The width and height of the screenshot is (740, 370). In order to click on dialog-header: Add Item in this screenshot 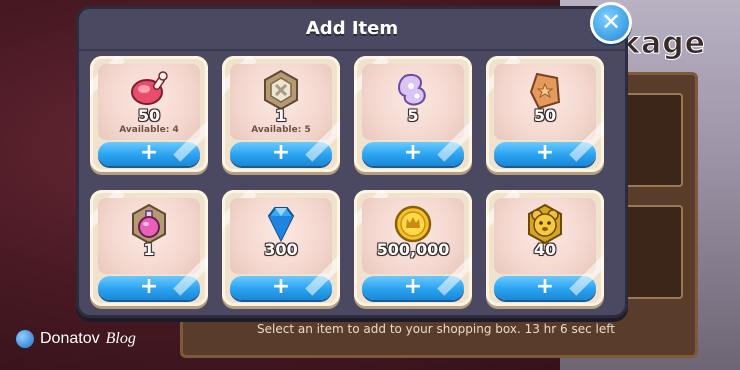, I will do `click(352, 30)`.